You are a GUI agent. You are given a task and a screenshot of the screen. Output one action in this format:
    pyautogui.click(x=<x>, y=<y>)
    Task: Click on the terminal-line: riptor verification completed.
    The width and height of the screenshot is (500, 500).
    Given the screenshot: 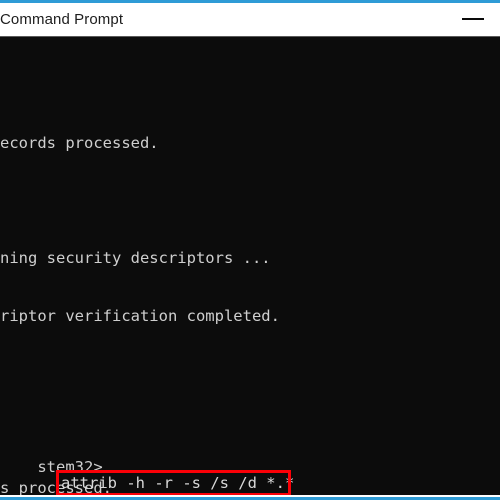 What is the action you would take?
    pyautogui.click(x=140, y=315)
    